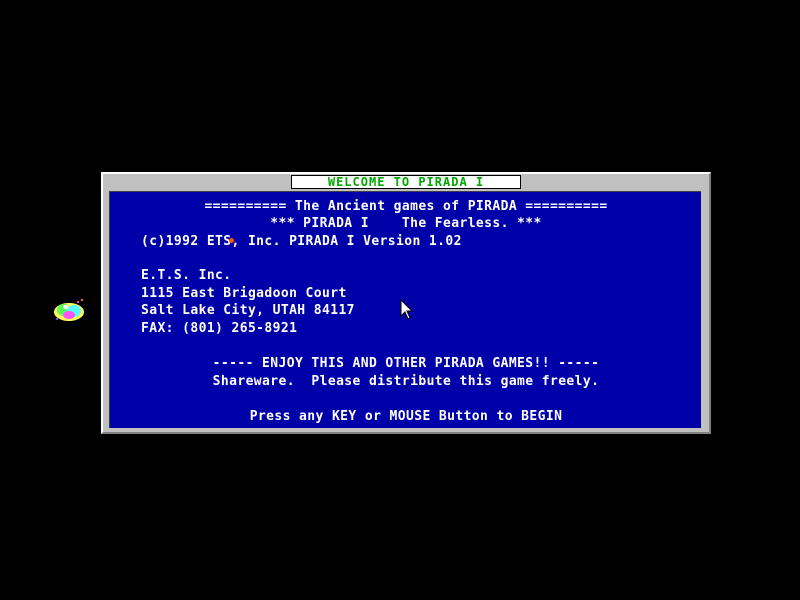 This screenshot has height=600, width=800. What do you see at coordinates (70, 312) in the screenshot?
I see `balloon-sprite-icon` at bounding box center [70, 312].